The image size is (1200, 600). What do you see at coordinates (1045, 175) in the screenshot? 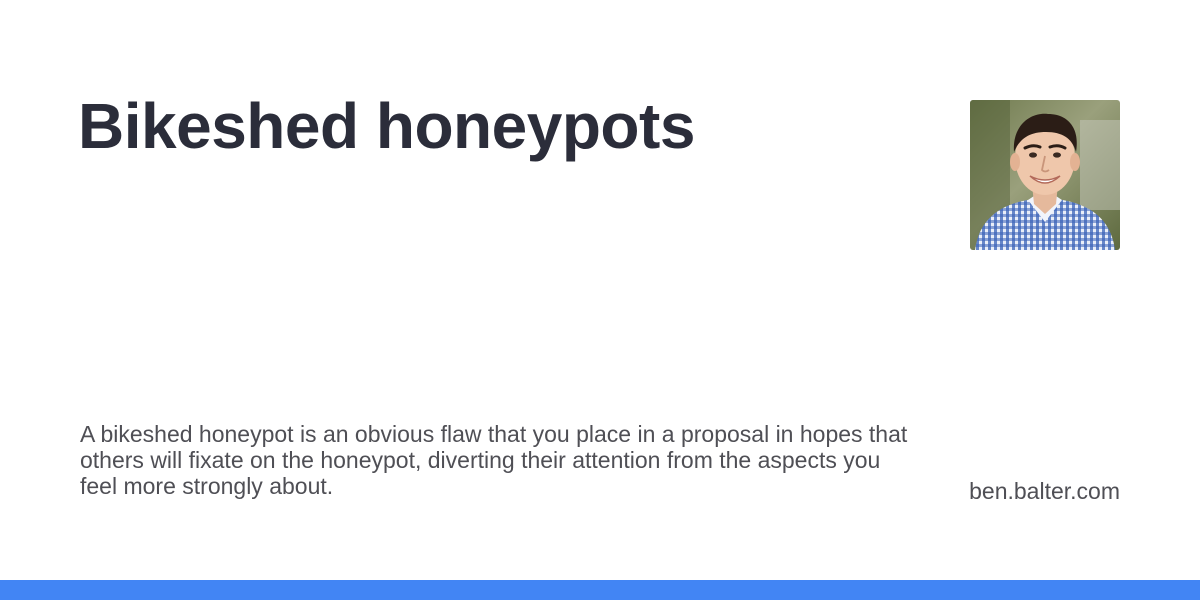
I see `author-avatar` at bounding box center [1045, 175].